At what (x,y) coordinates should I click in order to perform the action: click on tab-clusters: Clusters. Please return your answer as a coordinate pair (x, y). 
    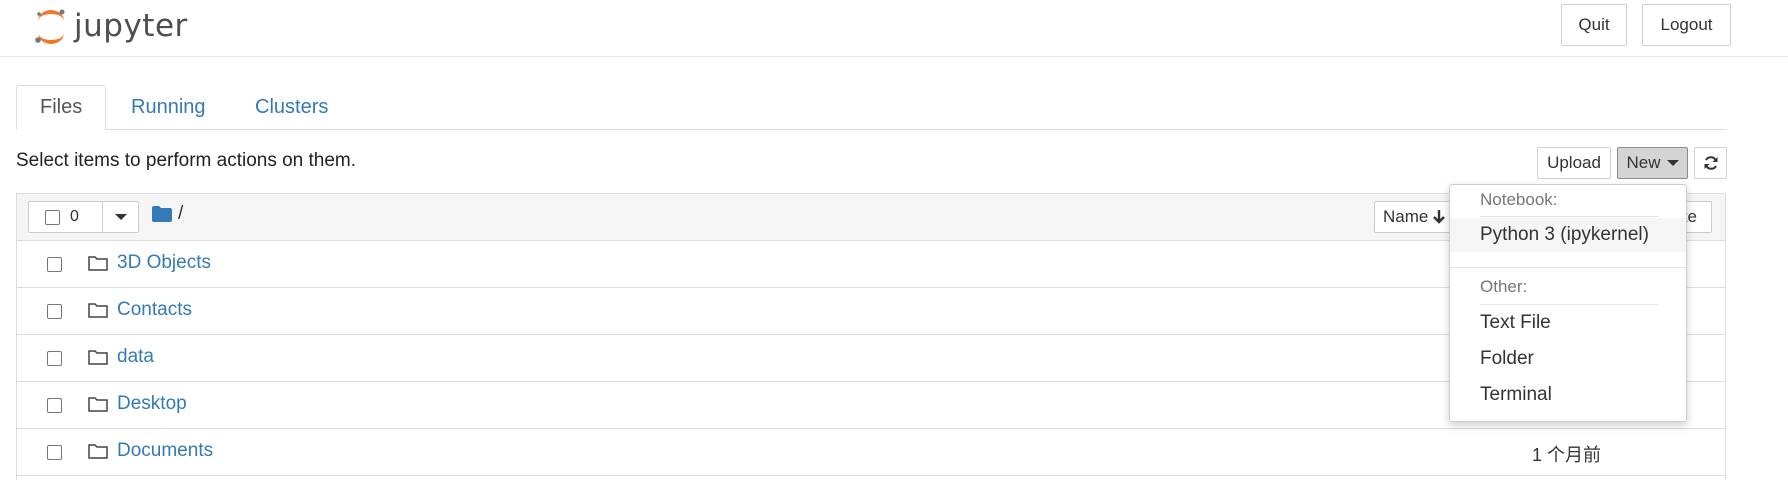
    Looking at the image, I should click on (291, 107).